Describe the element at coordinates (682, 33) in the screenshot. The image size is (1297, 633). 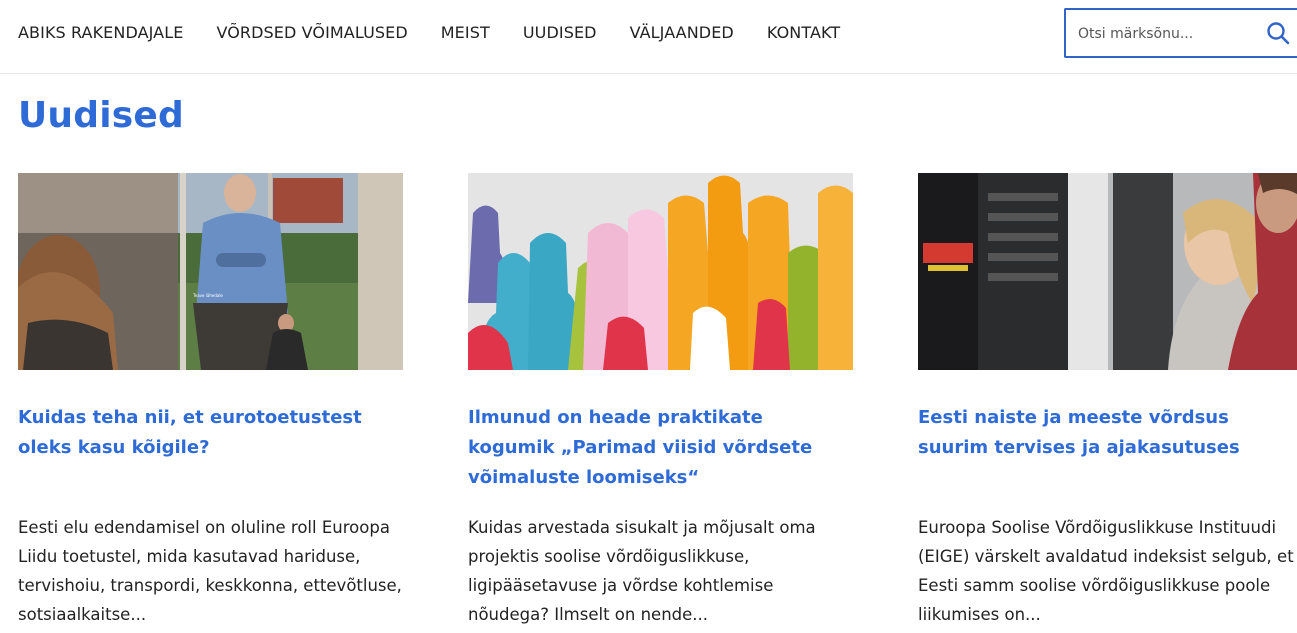
I see `nav-valjaanded: VÄLJAANDED` at that location.